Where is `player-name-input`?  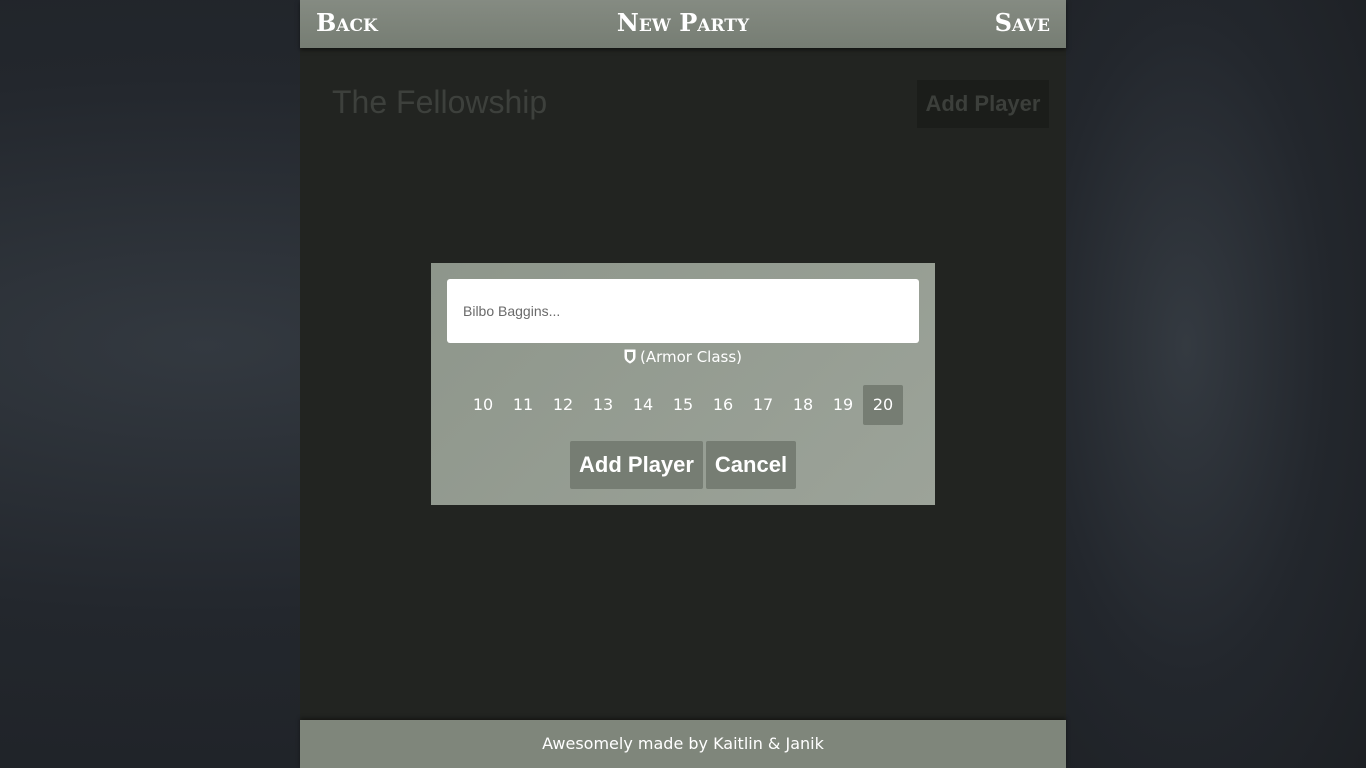 player-name-input is located at coordinates (683, 311).